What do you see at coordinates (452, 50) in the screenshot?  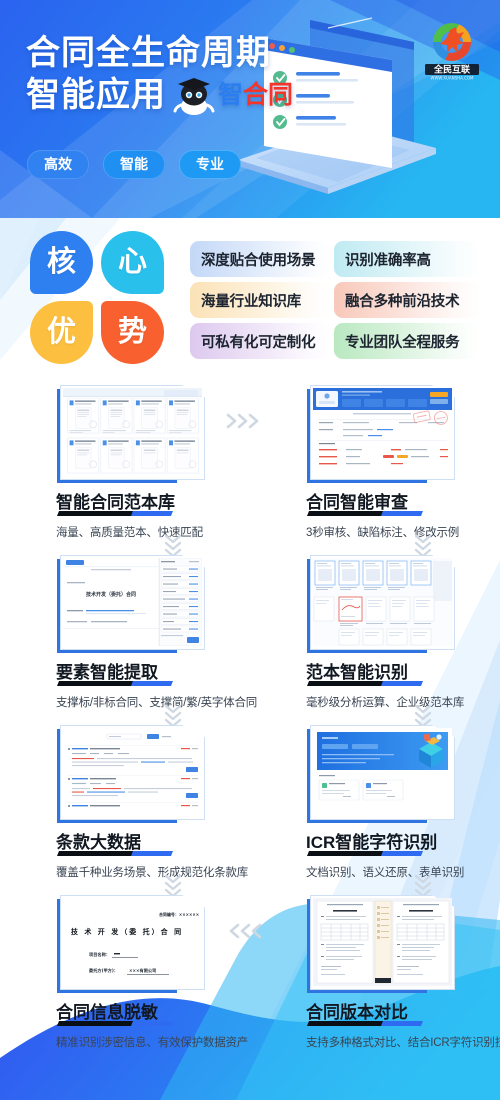 I see `company-logo: 全民互联 WWW.XUANSHA.COM` at bounding box center [452, 50].